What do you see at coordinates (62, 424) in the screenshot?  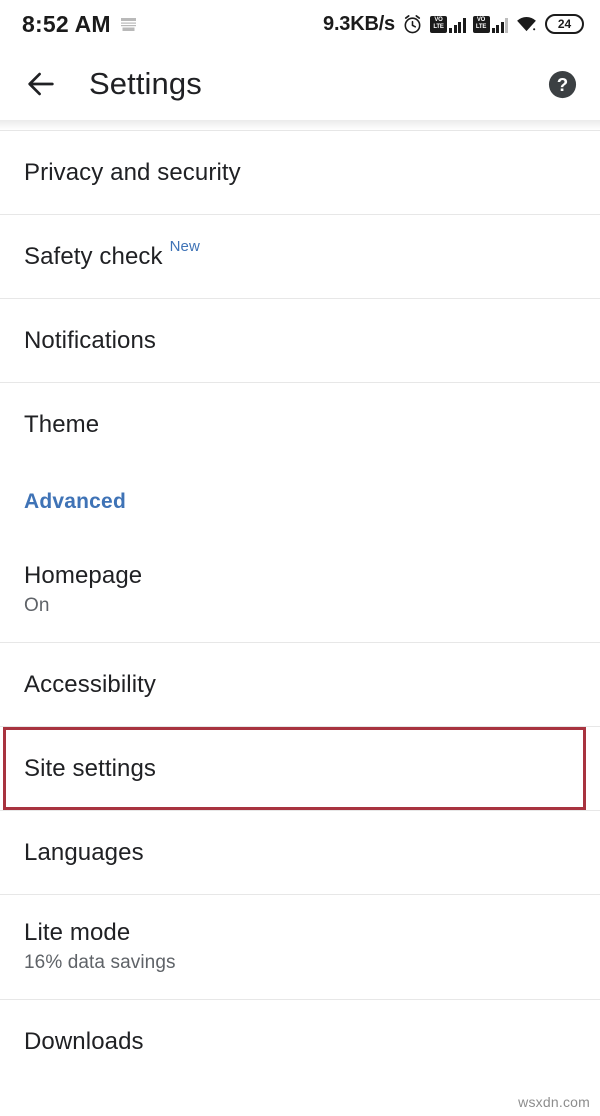 I see `row-title: Theme` at bounding box center [62, 424].